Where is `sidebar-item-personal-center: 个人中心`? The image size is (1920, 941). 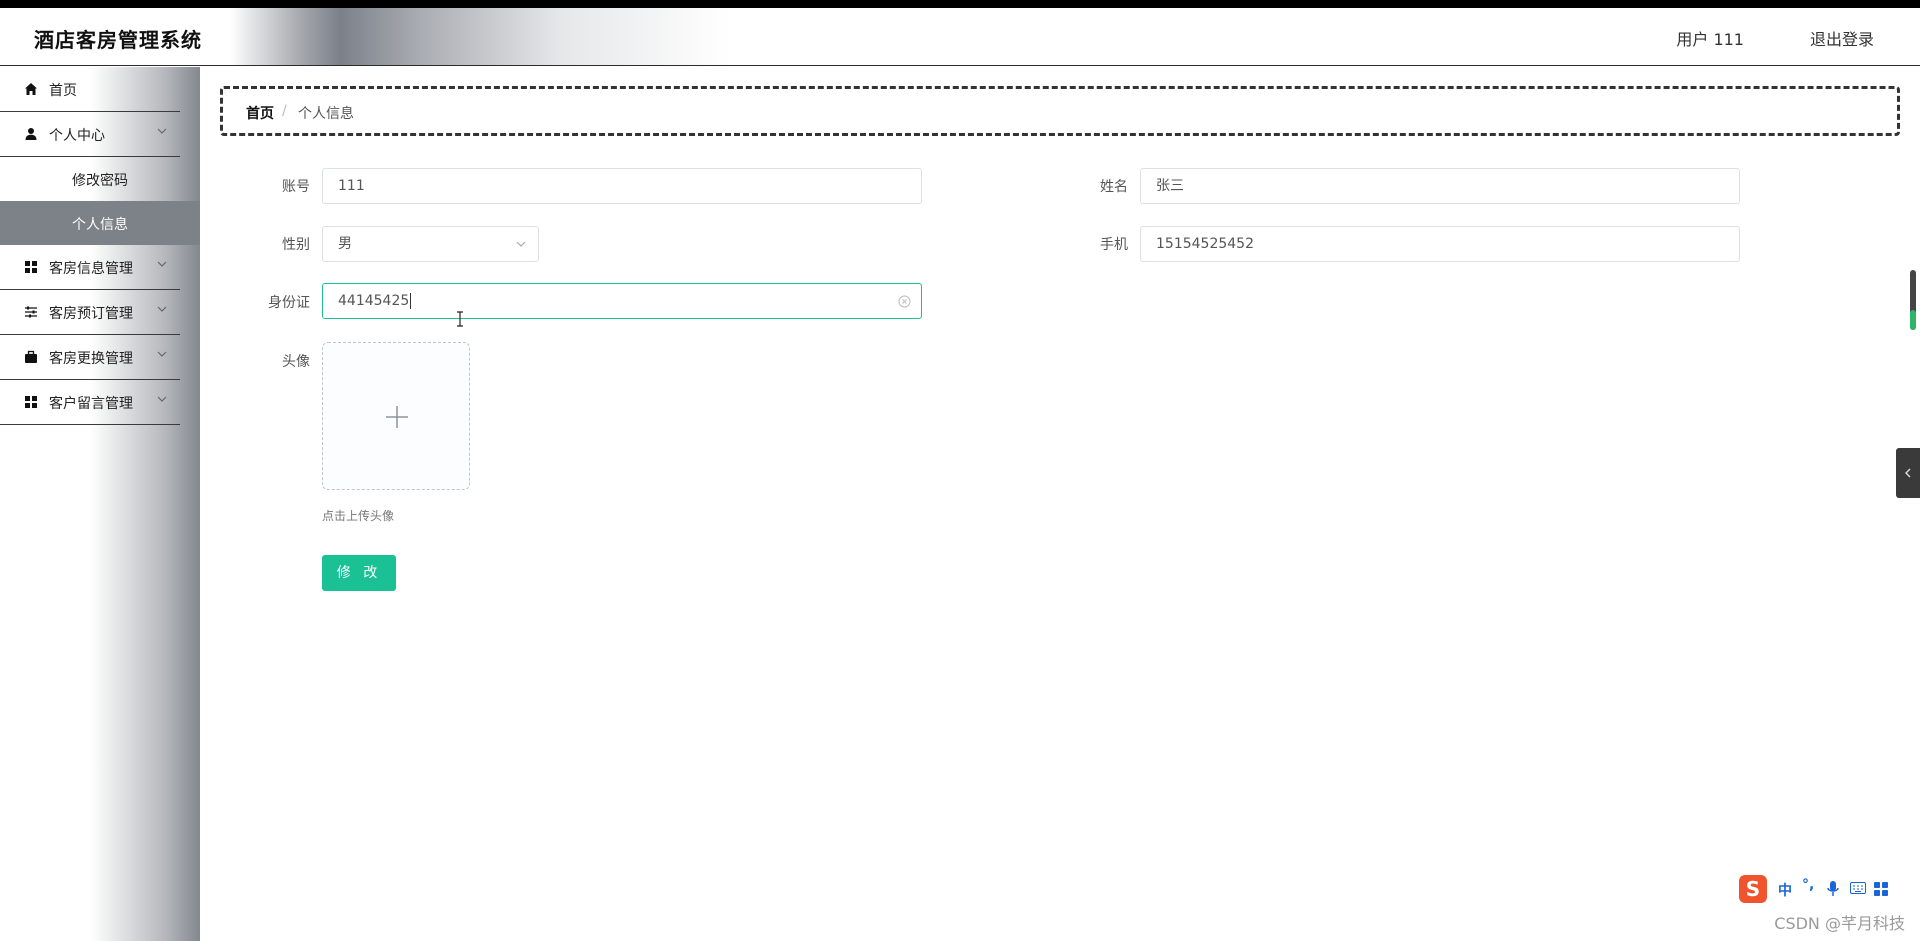 sidebar-item-personal-center: 个人中心 is located at coordinates (90, 134).